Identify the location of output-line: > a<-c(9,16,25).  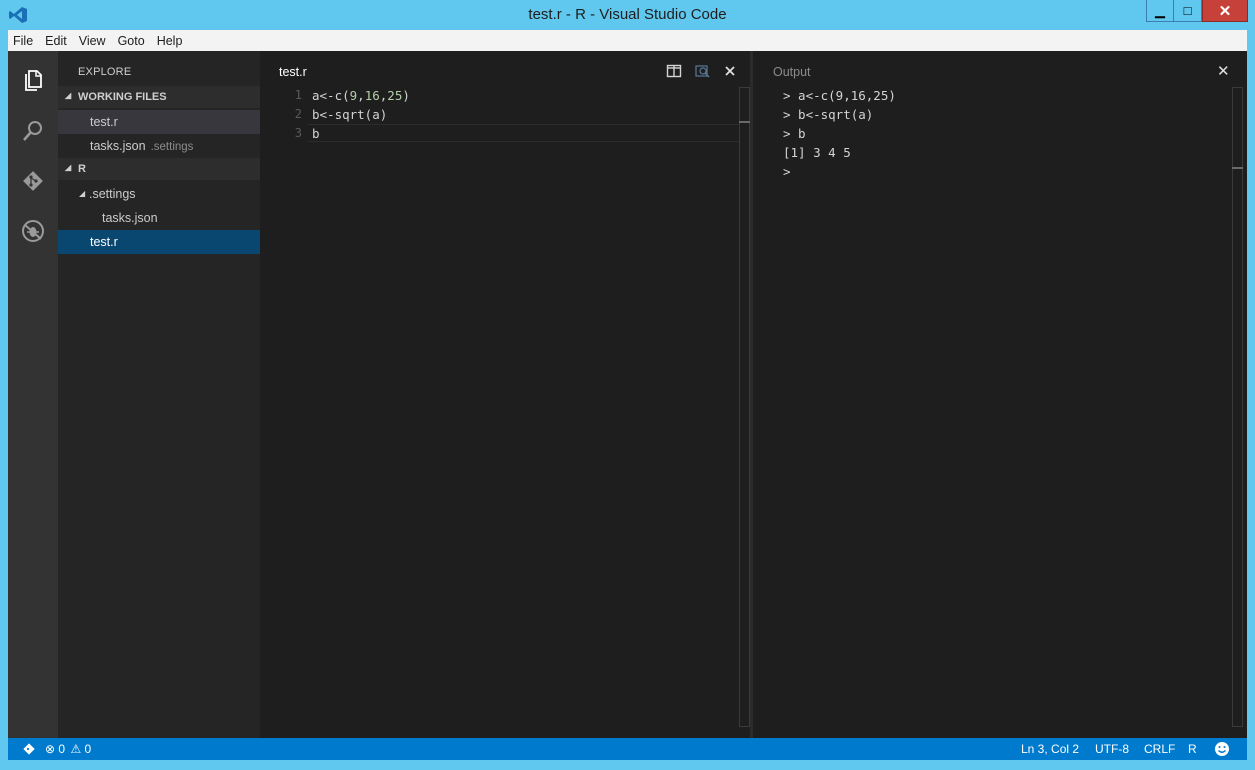
(839, 95).